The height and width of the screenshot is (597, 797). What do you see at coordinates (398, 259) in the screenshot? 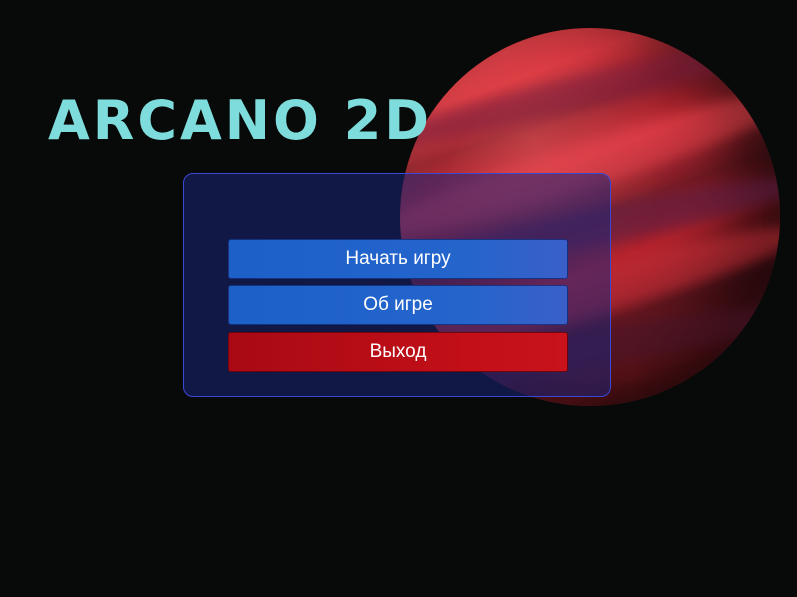
I see `start-game-button: Начать игру` at bounding box center [398, 259].